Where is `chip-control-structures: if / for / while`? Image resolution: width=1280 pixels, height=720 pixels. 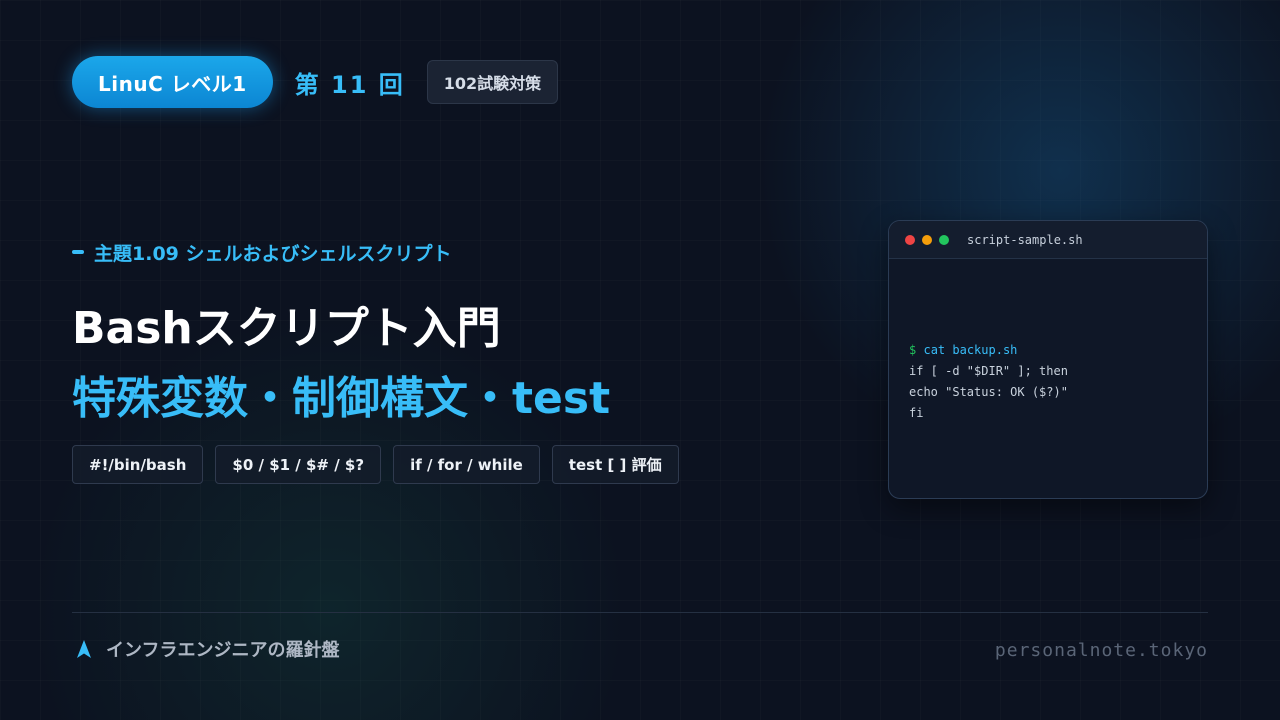 chip-control-structures: if / for / while is located at coordinates (466, 464).